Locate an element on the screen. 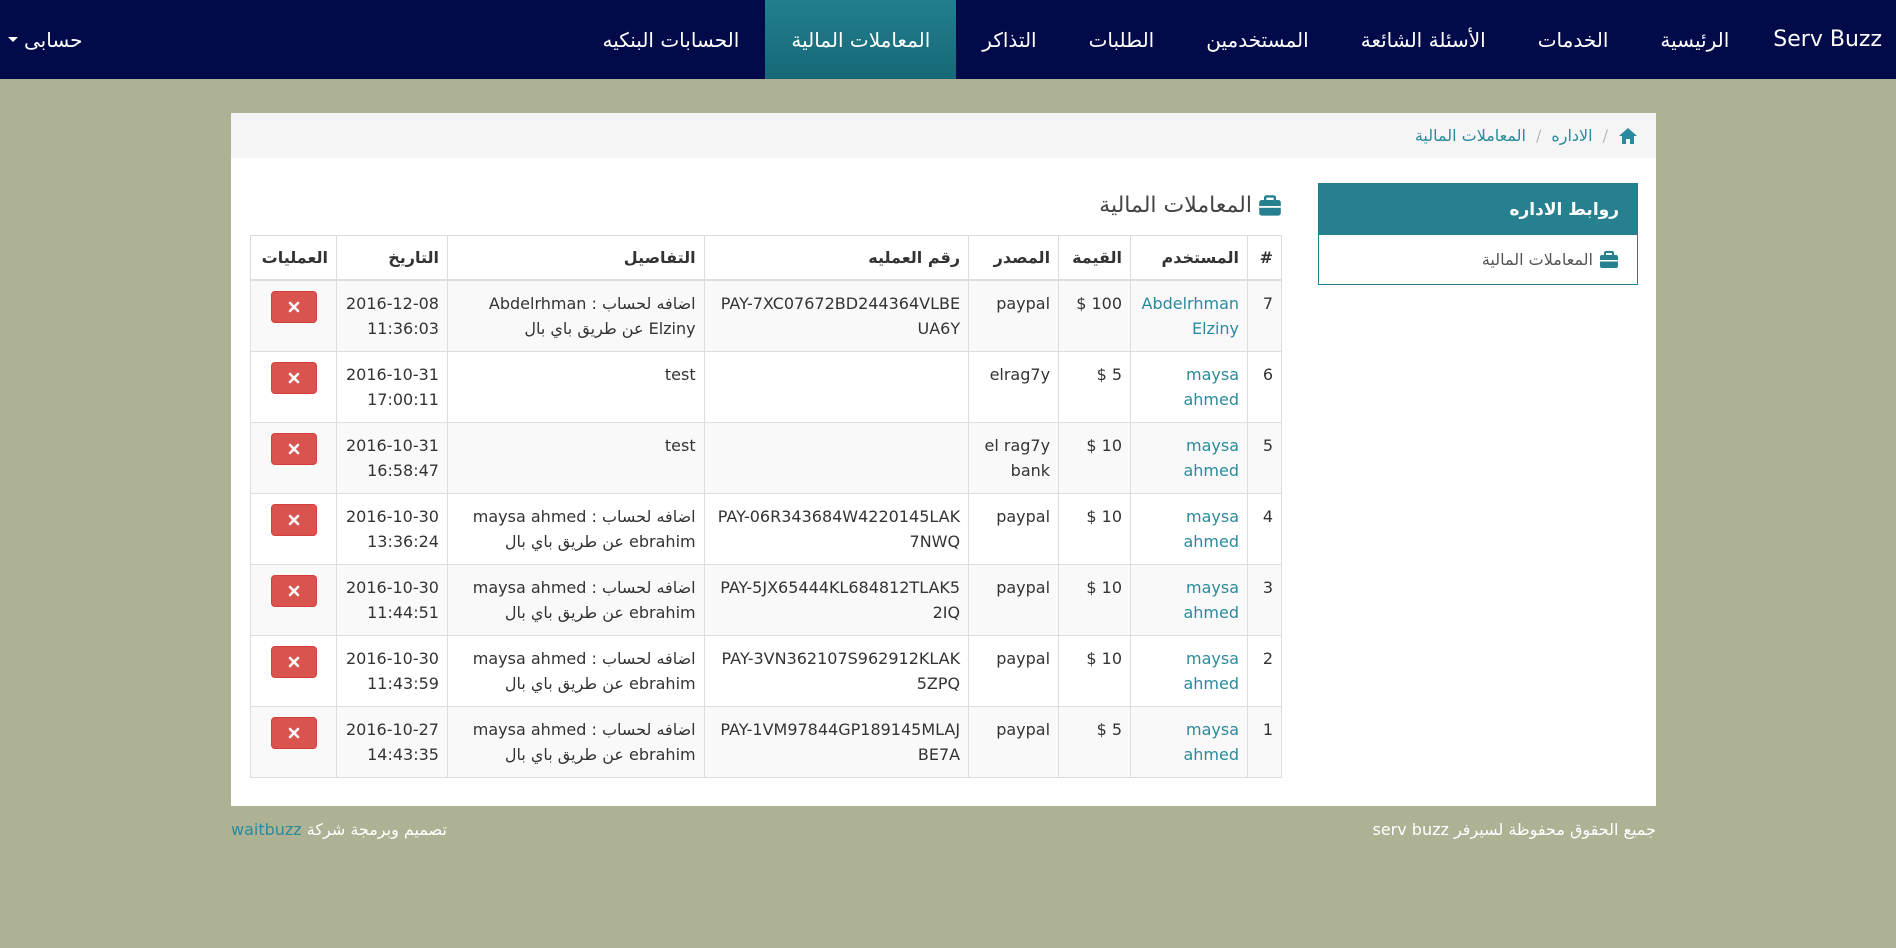  cell-amount: $ 5 is located at coordinates (1095, 387).